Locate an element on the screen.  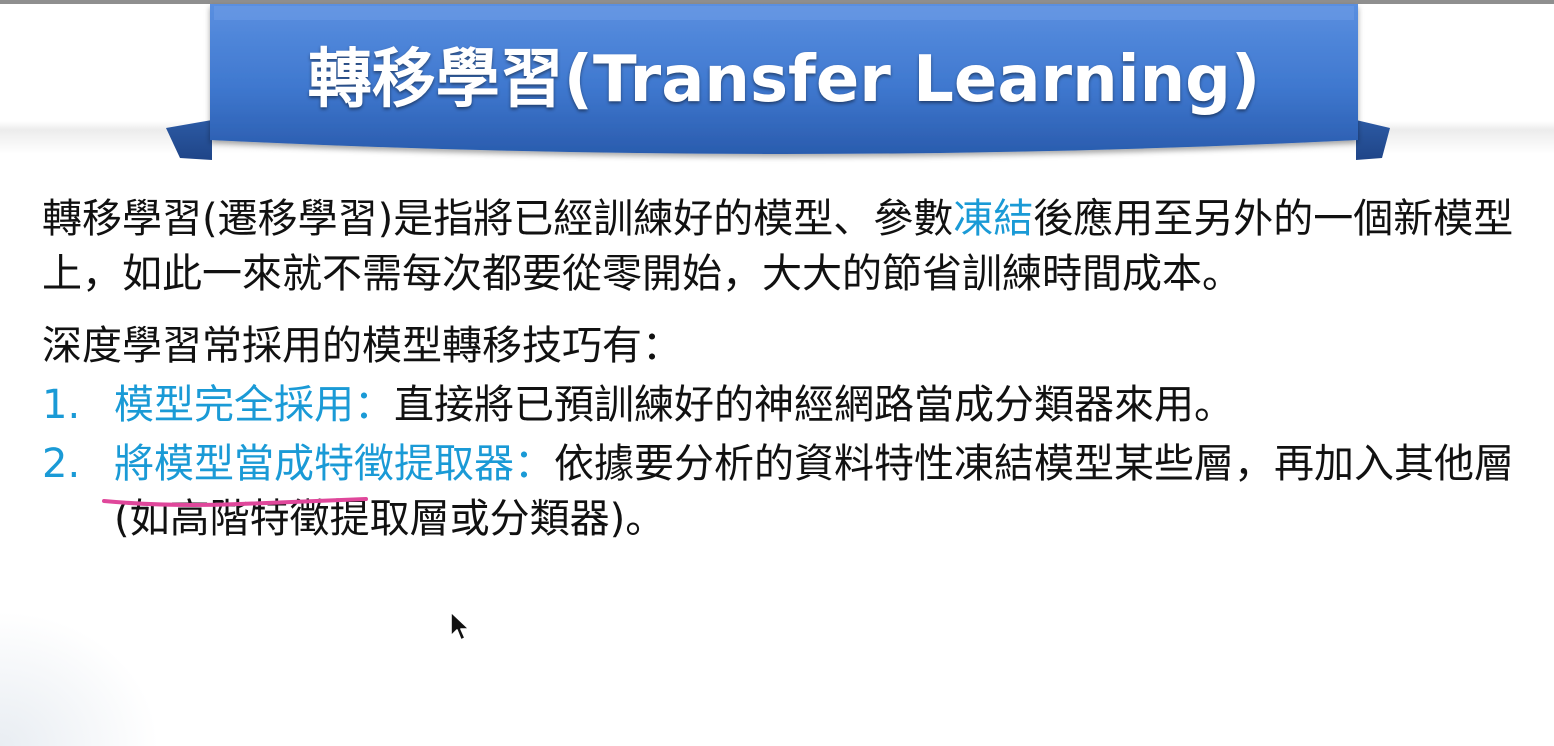
list-item-description: 直接將已預訓練好的神經網路當成分類器來用。 is located at coordinates (814, 405).